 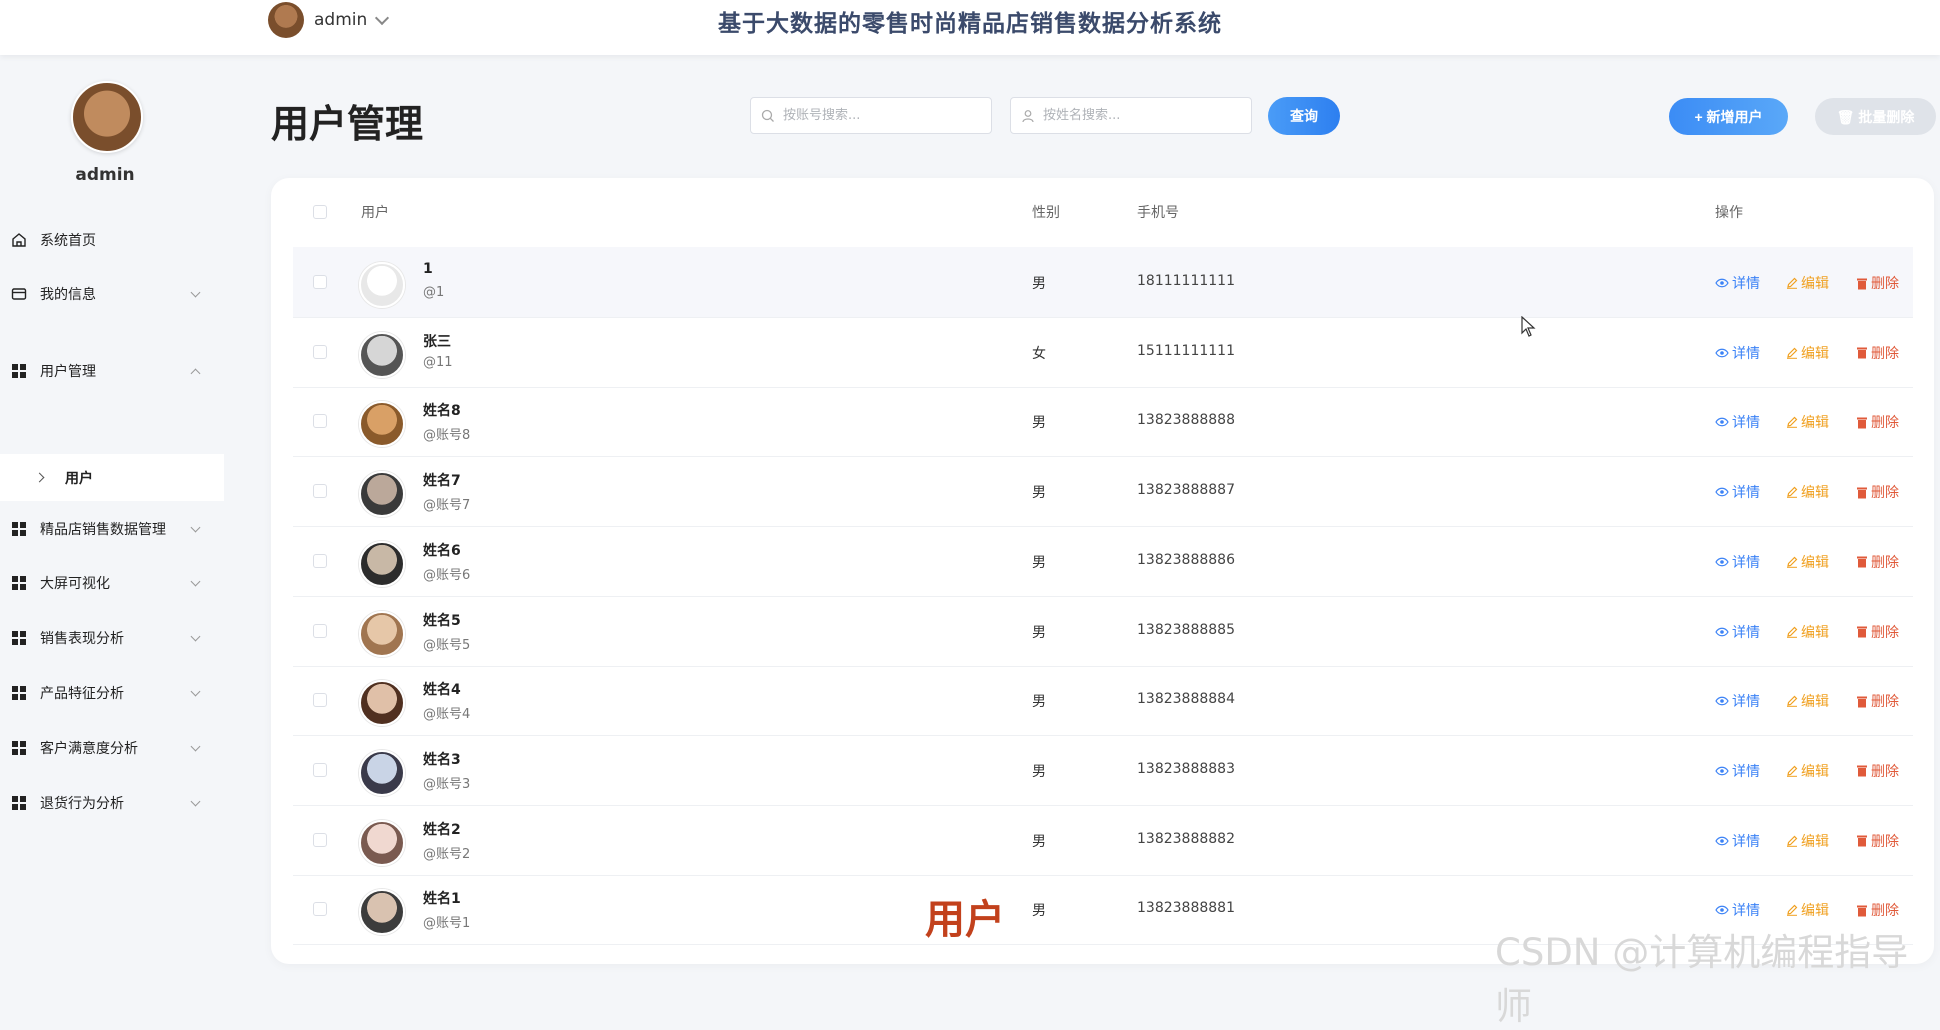 I want to click on search-name-field, so click(x=1131, y=115).